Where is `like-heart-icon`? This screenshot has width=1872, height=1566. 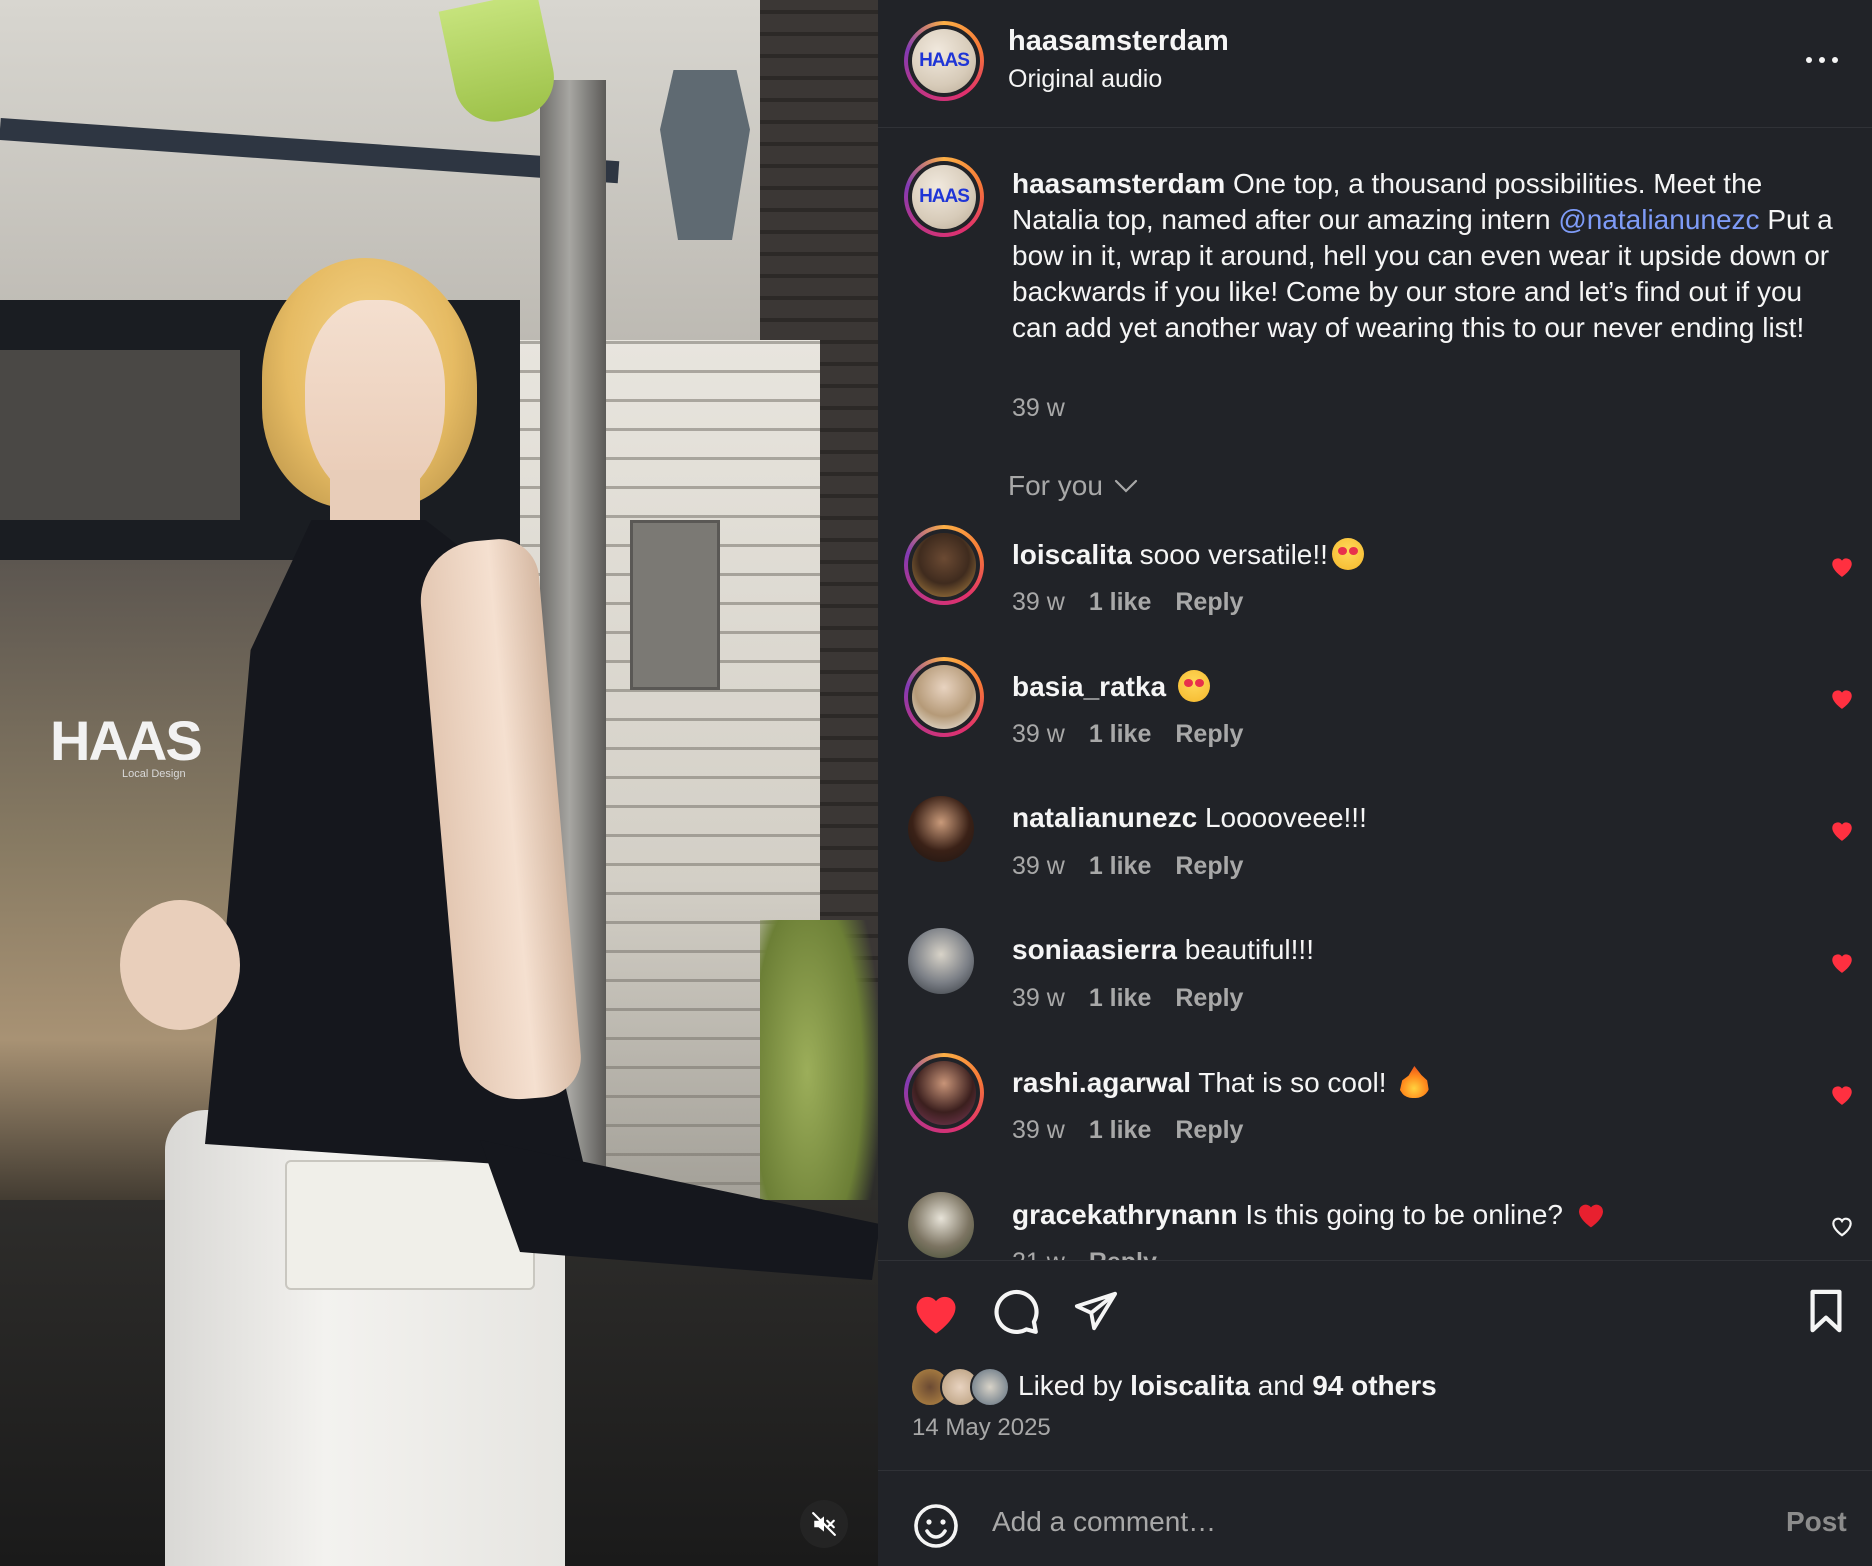 like-heart-icon is located at coordinates (936, 1312).